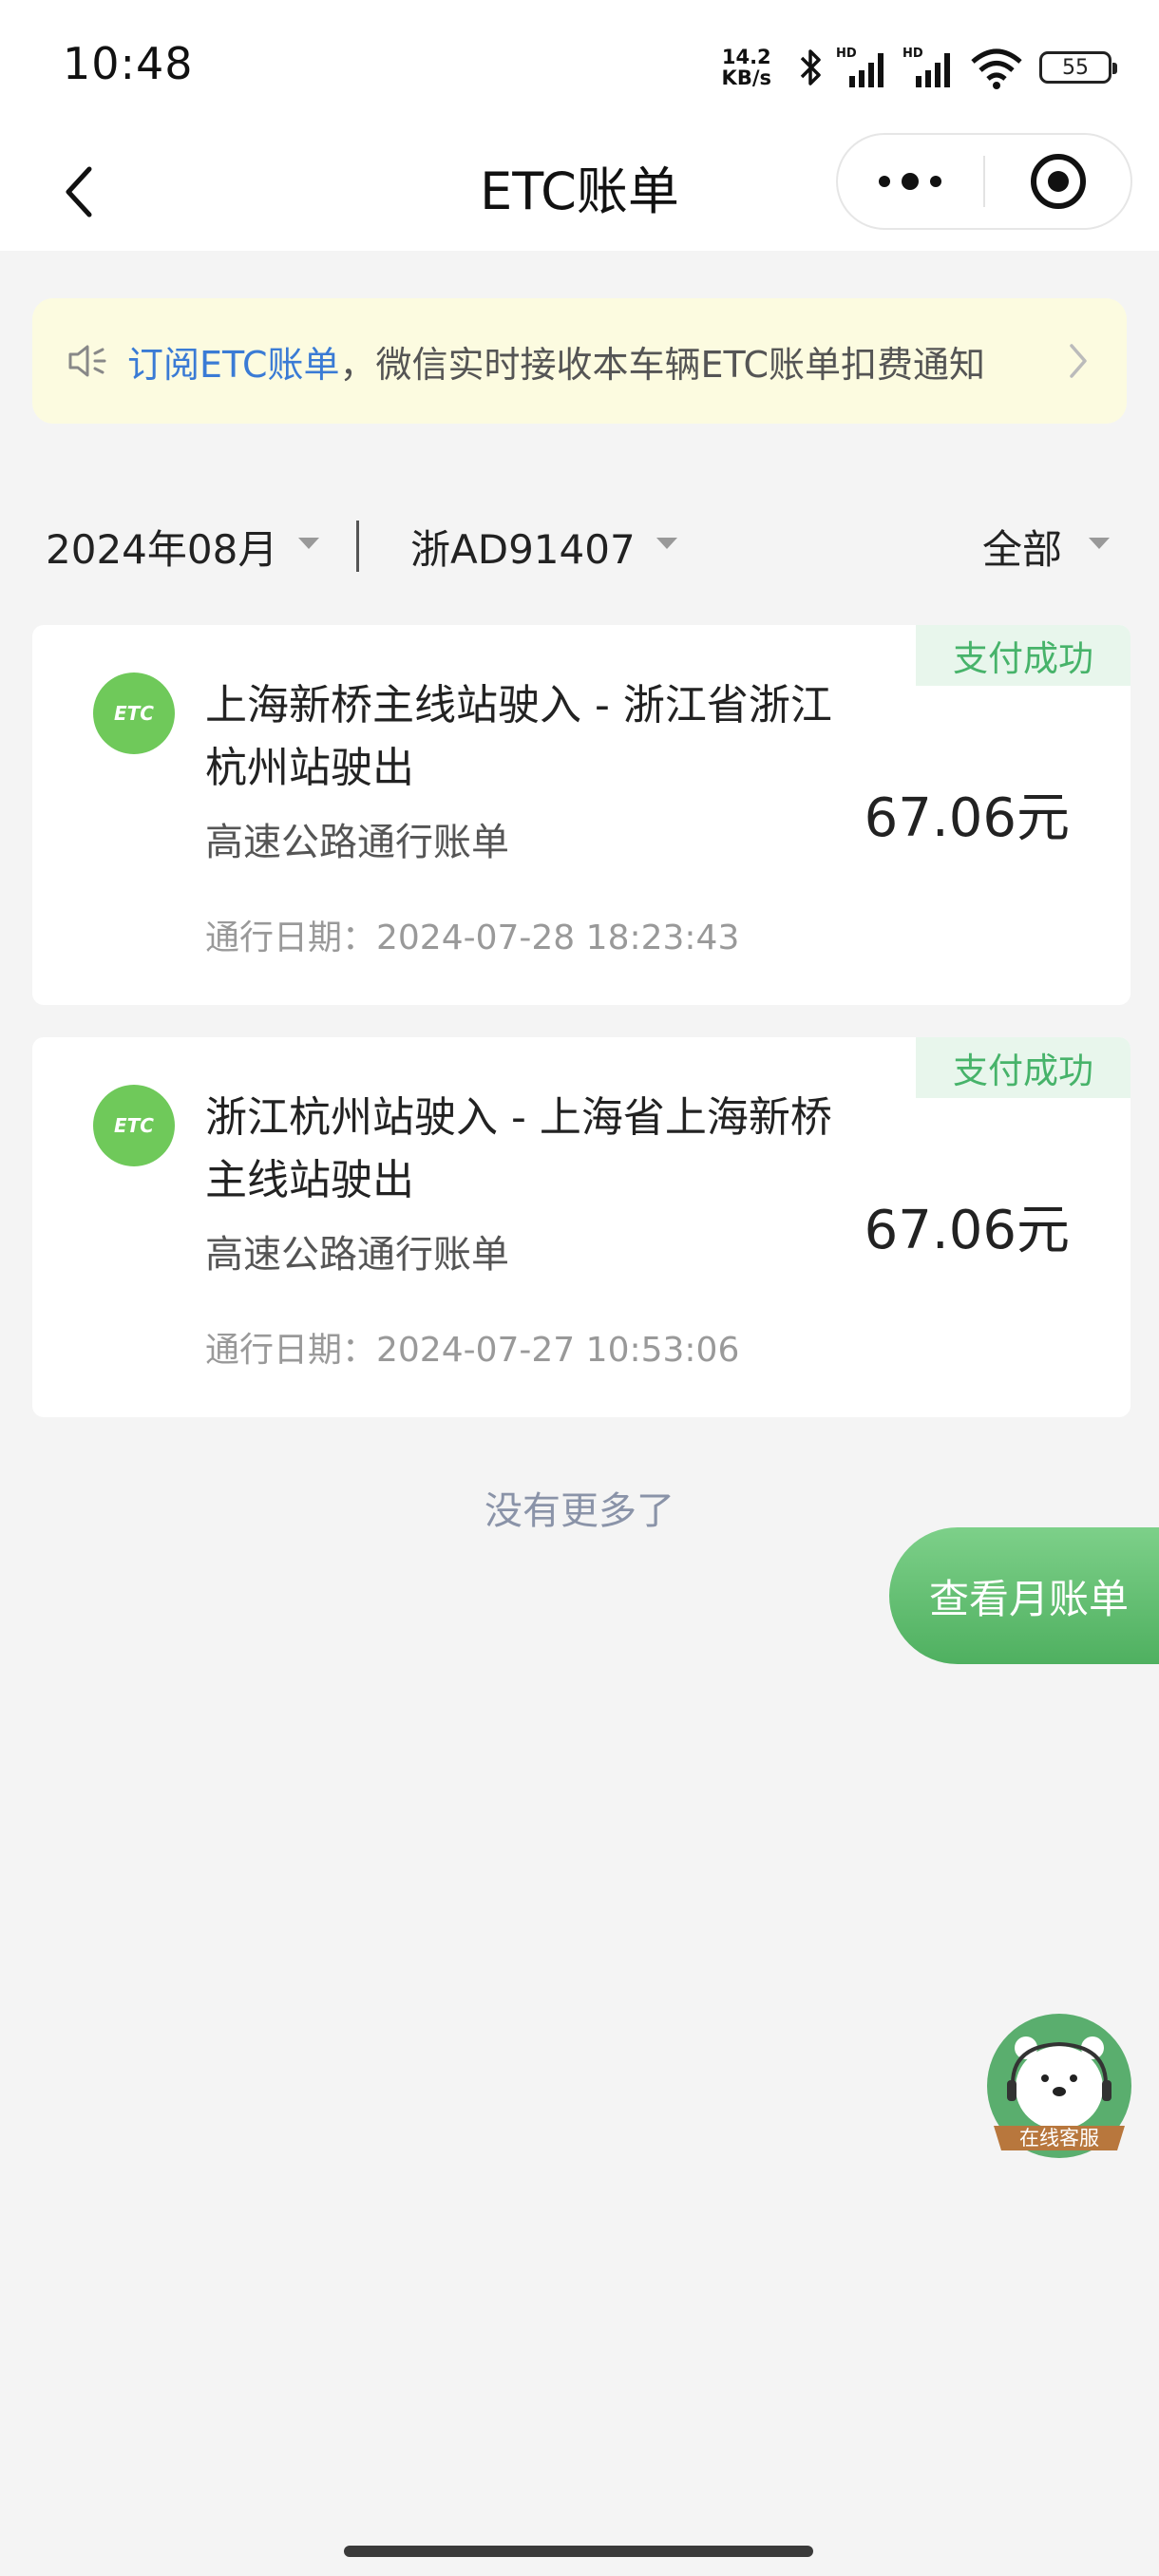 The width and height of the screenshot is (1159, 2576). I want to click on subscribe-link: 订阅ETC账单, so click(233, 365).